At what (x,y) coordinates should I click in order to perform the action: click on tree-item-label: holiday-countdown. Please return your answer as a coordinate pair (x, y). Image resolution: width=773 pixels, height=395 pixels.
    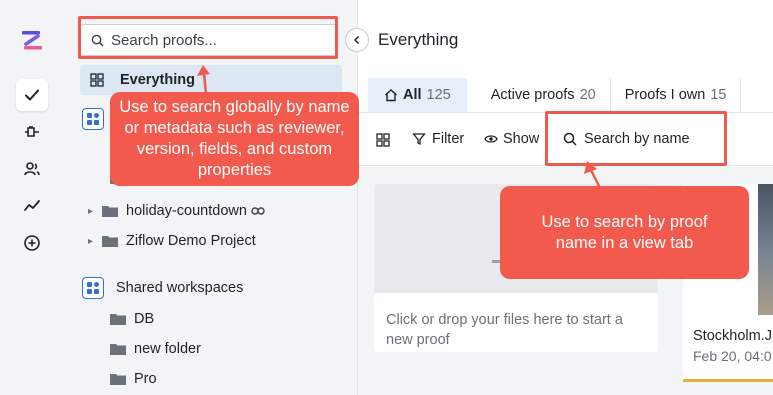
    Looking at the image, I should click on (186, 211).